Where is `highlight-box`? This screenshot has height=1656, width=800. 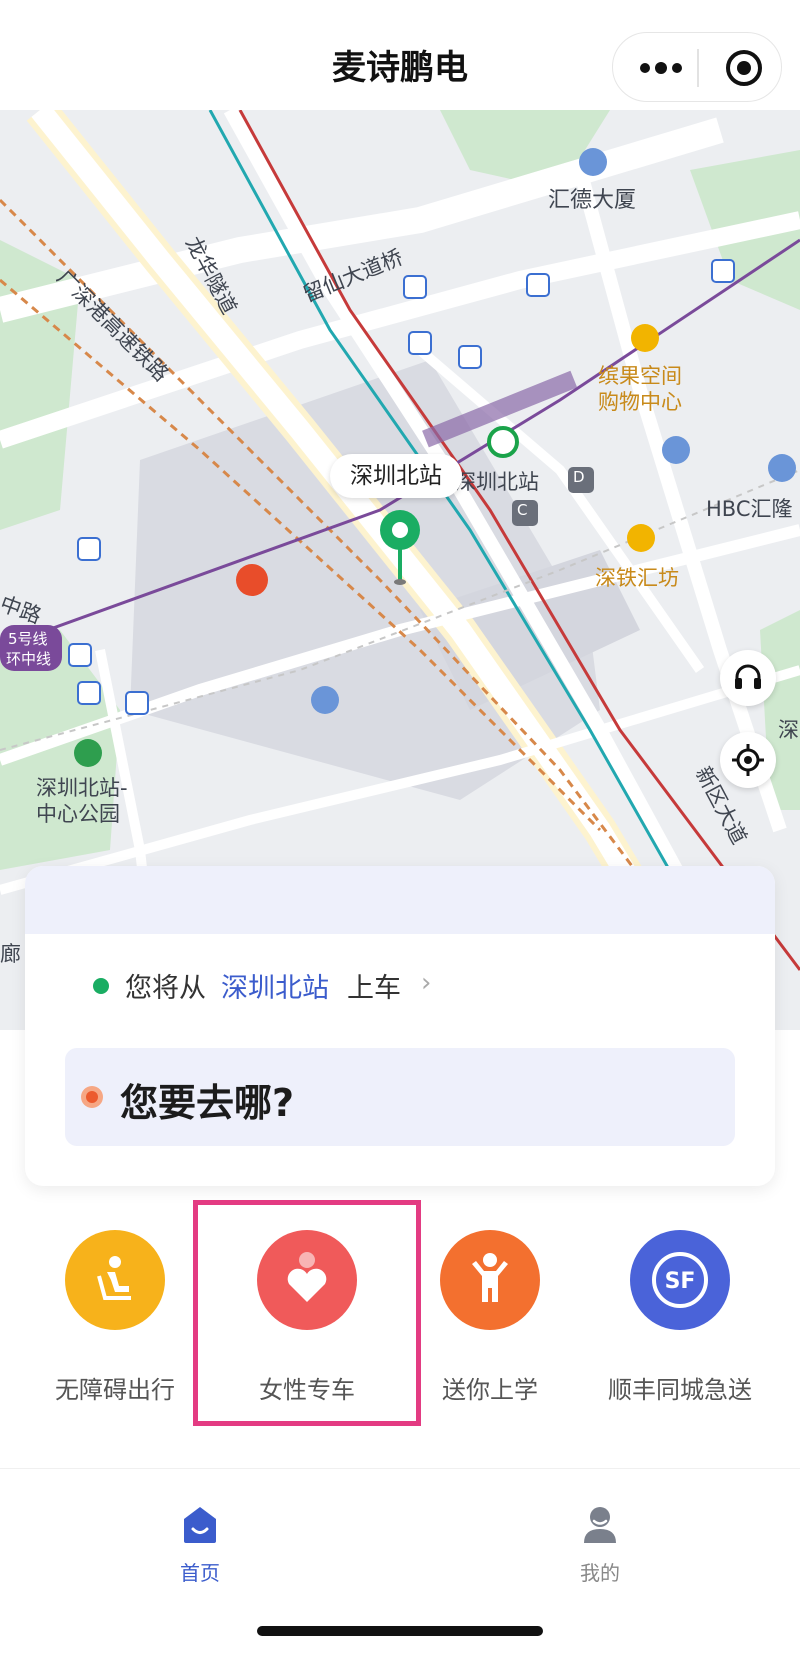 highlight-box is located at coordinates (307, 1313).